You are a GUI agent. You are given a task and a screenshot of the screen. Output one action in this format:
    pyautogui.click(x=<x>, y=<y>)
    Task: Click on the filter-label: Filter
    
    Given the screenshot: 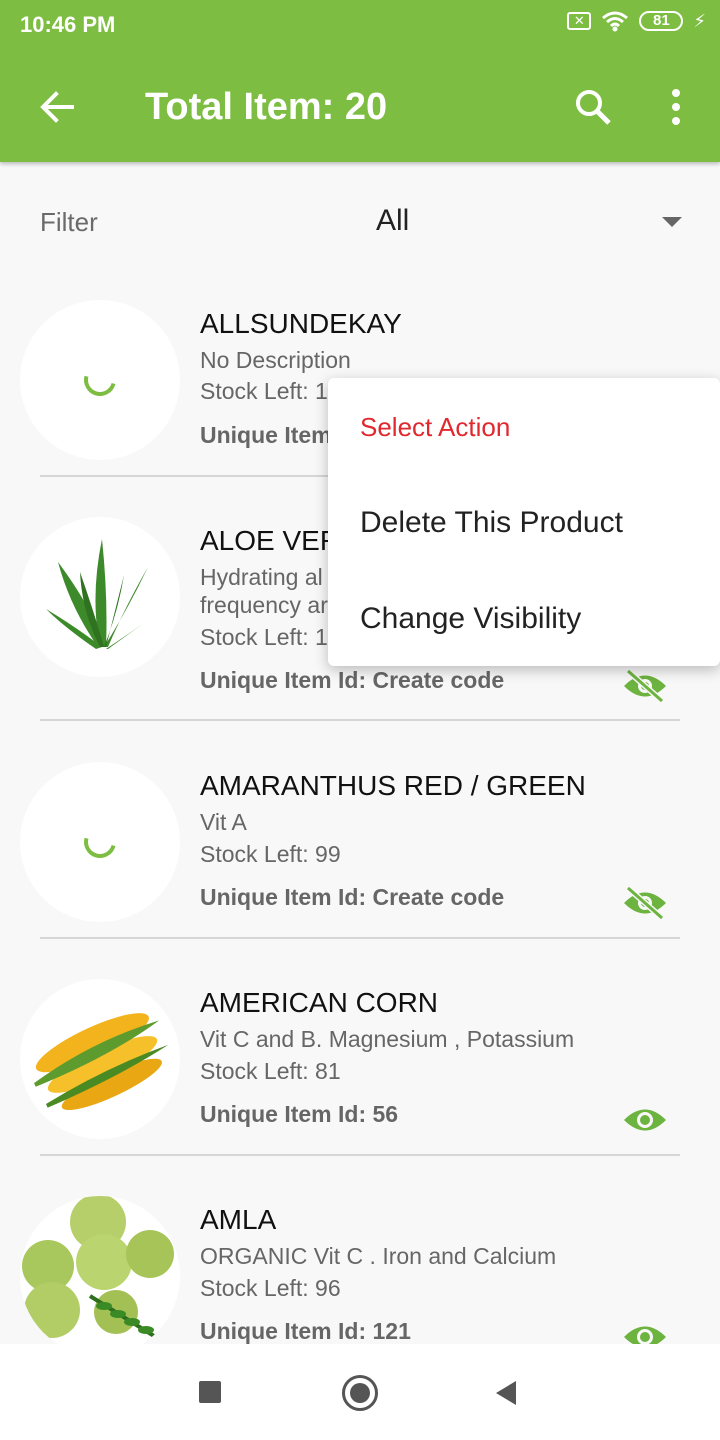 What is the action you would take?
    pyautogui.click(x=69, y=222)
    